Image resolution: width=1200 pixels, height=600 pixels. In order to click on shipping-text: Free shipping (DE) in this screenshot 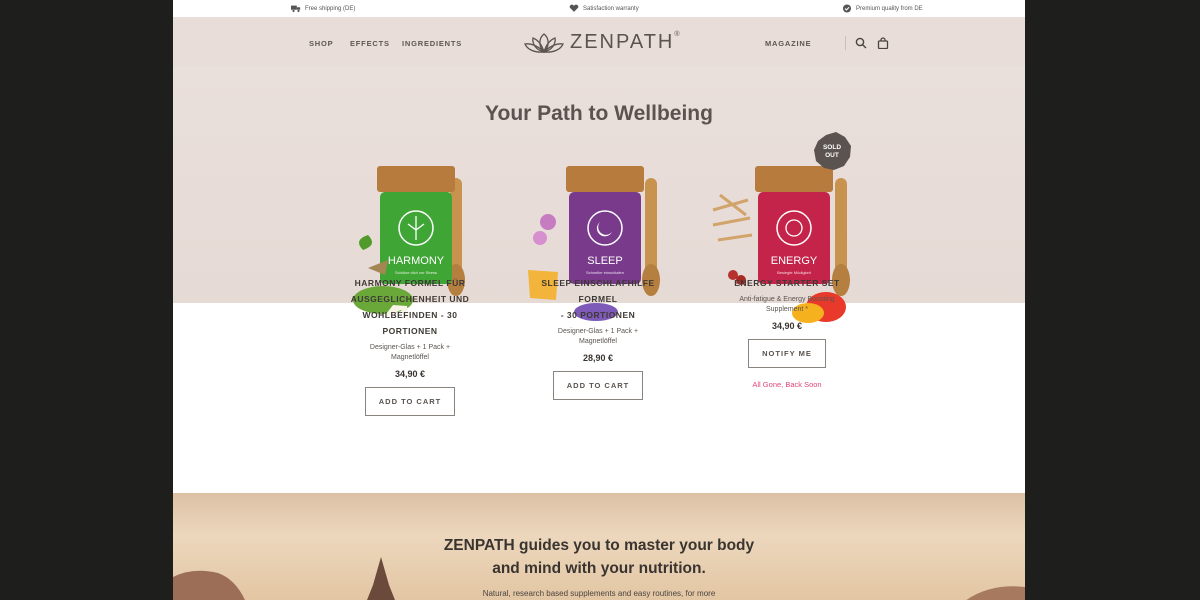, I will do `click(330, 8)`.